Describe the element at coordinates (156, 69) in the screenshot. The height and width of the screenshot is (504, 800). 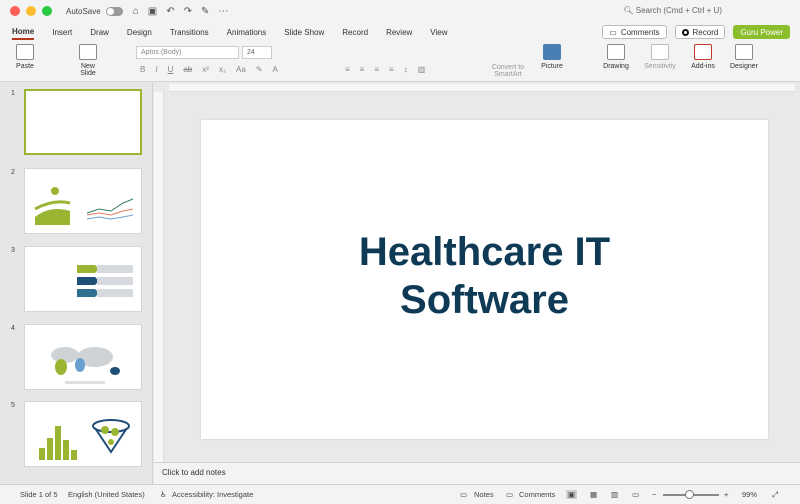
I see `italic-button: I` at that location.